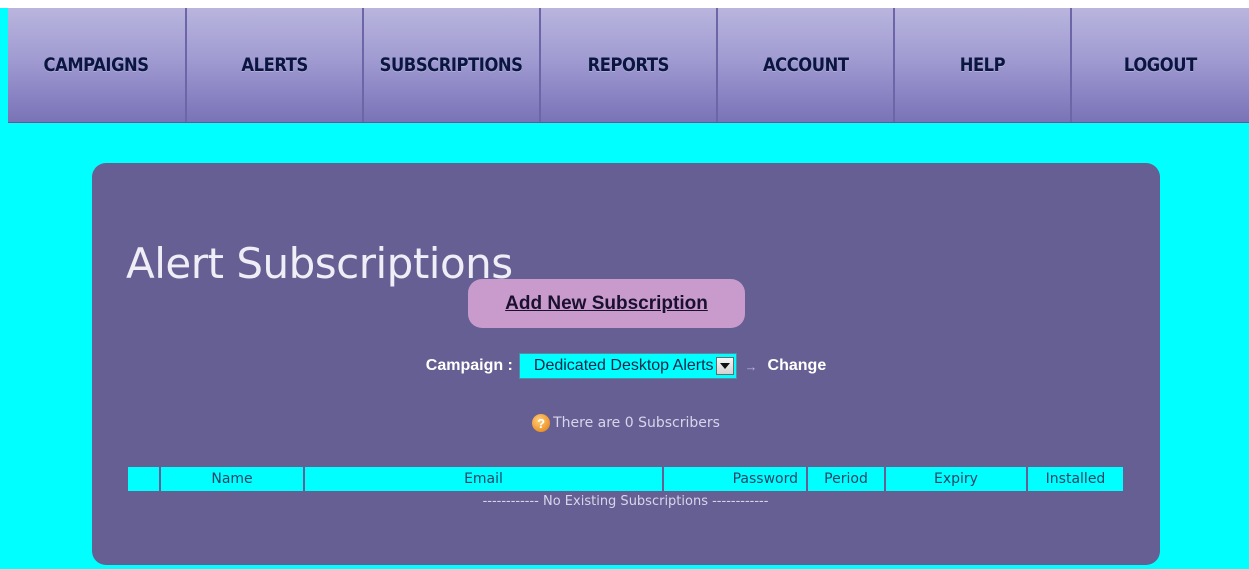 Image resolution: width=1249 pixels, height=569 pixels. I want to click on add-subscription-label: Add New Subscription, so click(606, 303).